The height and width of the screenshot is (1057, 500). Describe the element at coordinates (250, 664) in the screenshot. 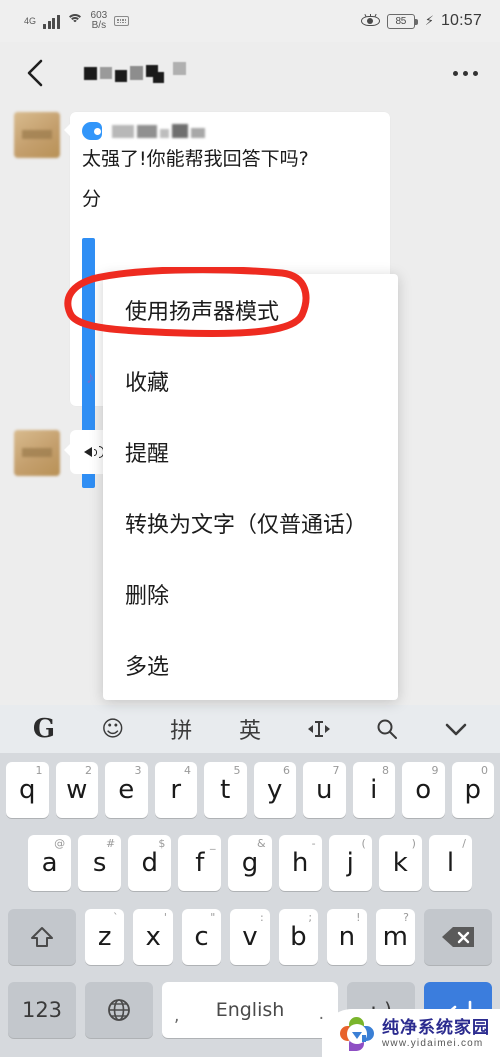

I see `menu-item-multi-select: 多选` at that location.